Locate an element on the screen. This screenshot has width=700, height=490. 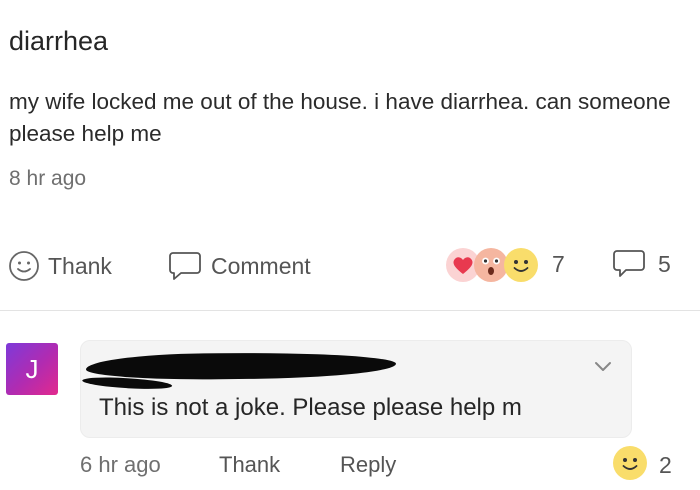
comment-text: This is not a joke. Please please help m is located at coordinates (310, 407).